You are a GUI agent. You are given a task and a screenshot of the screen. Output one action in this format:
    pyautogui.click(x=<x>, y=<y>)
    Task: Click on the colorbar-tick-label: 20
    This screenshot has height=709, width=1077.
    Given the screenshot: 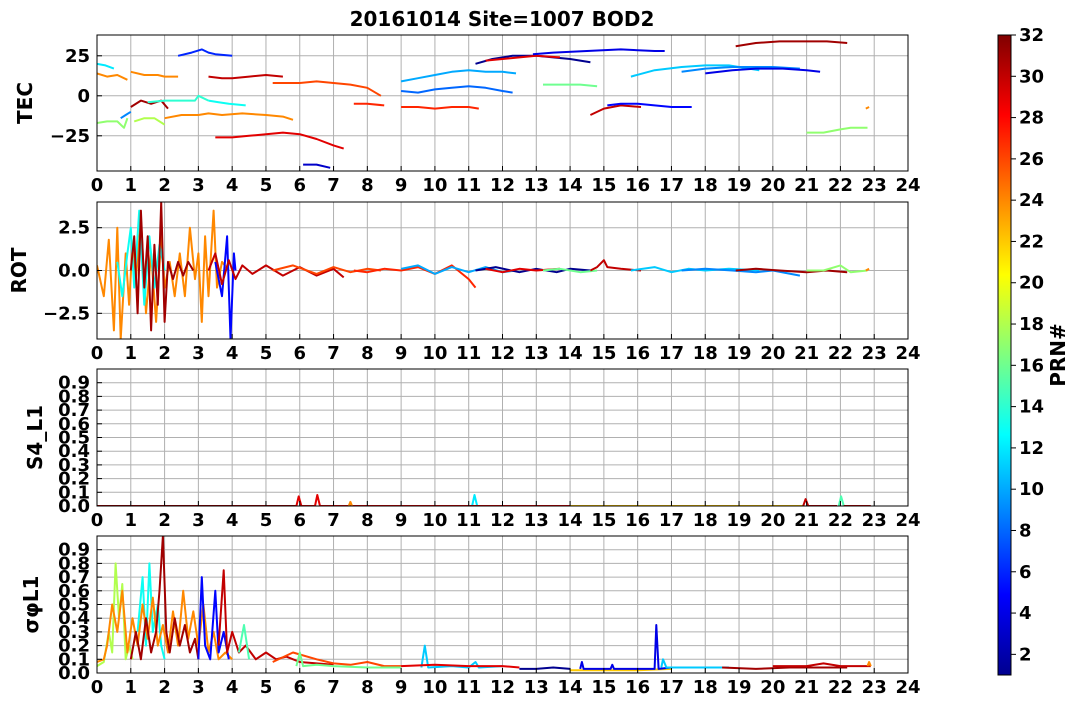 What is the action you would take?
    pyautogui.click(x=1031, y=283)
    